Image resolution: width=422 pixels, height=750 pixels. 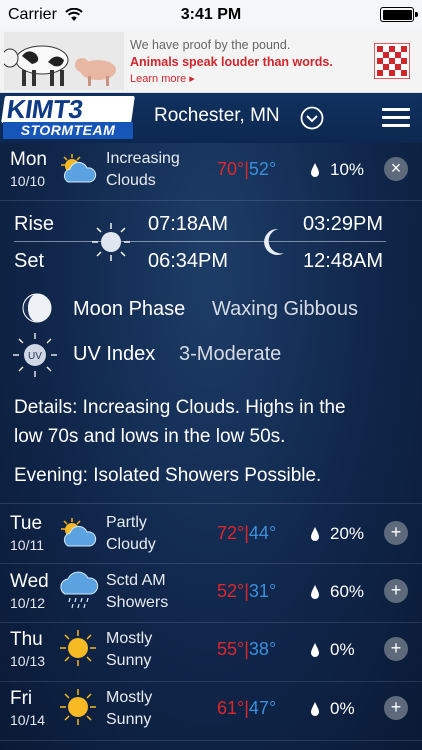 What do you see at coordinates (37, 308) in the screenshot?
I see `moon-phase-icon` at bounding box center [37, 308].